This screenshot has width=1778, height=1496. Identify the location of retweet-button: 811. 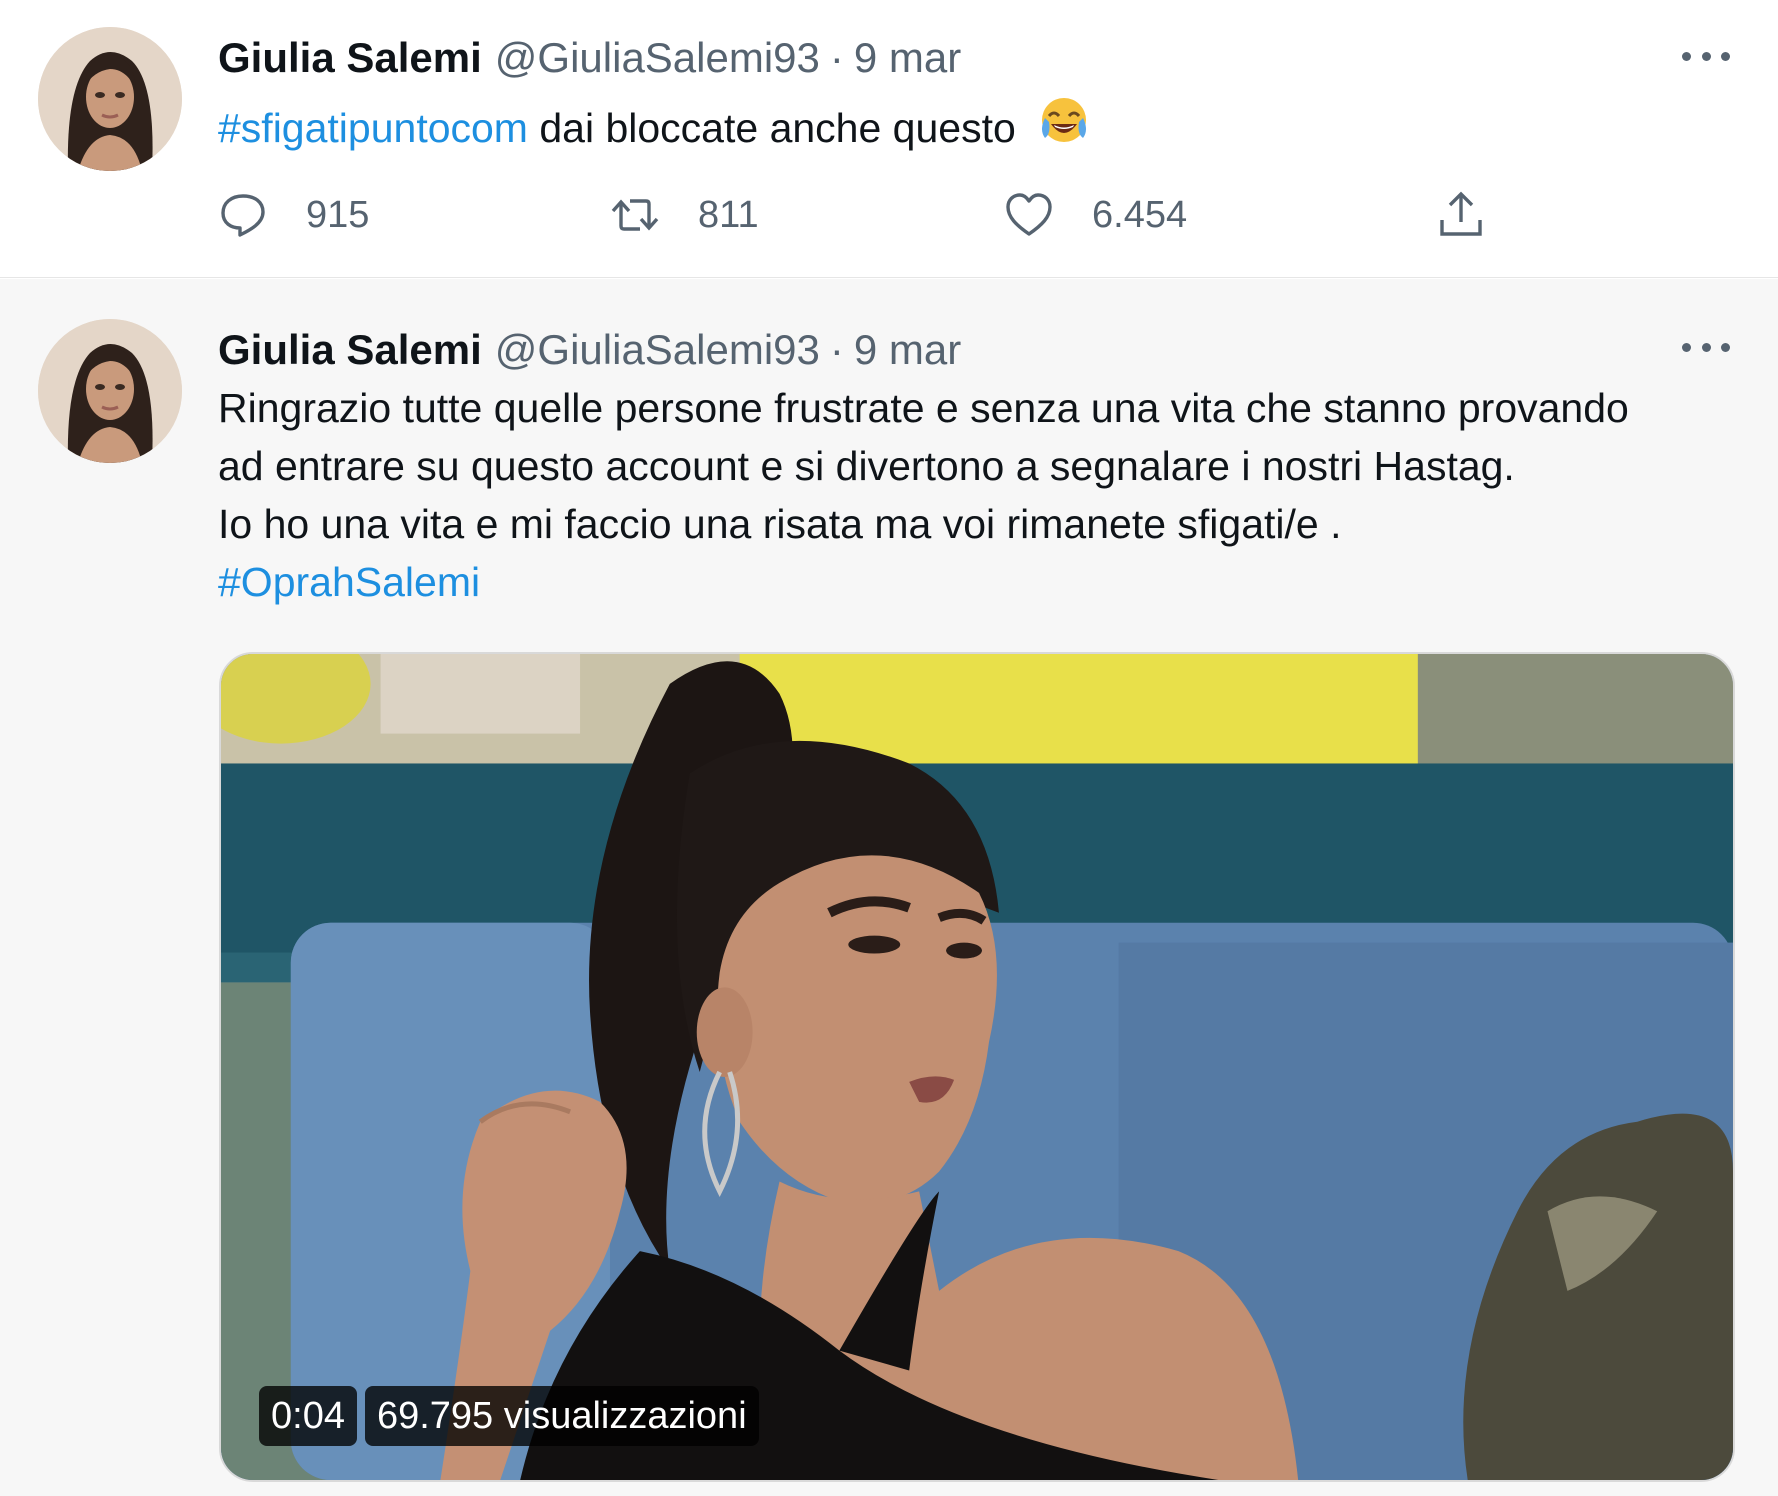
(684, 215).